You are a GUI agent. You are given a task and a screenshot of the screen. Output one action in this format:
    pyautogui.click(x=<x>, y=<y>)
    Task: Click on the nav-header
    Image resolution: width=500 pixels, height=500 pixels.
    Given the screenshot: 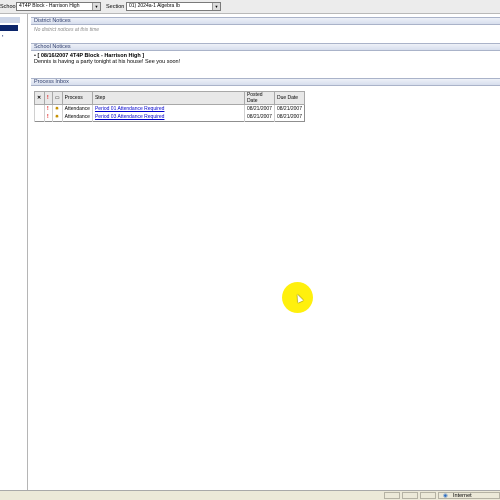 What is the action you would take?
    pyautogui.click(x=10, y=20)
    